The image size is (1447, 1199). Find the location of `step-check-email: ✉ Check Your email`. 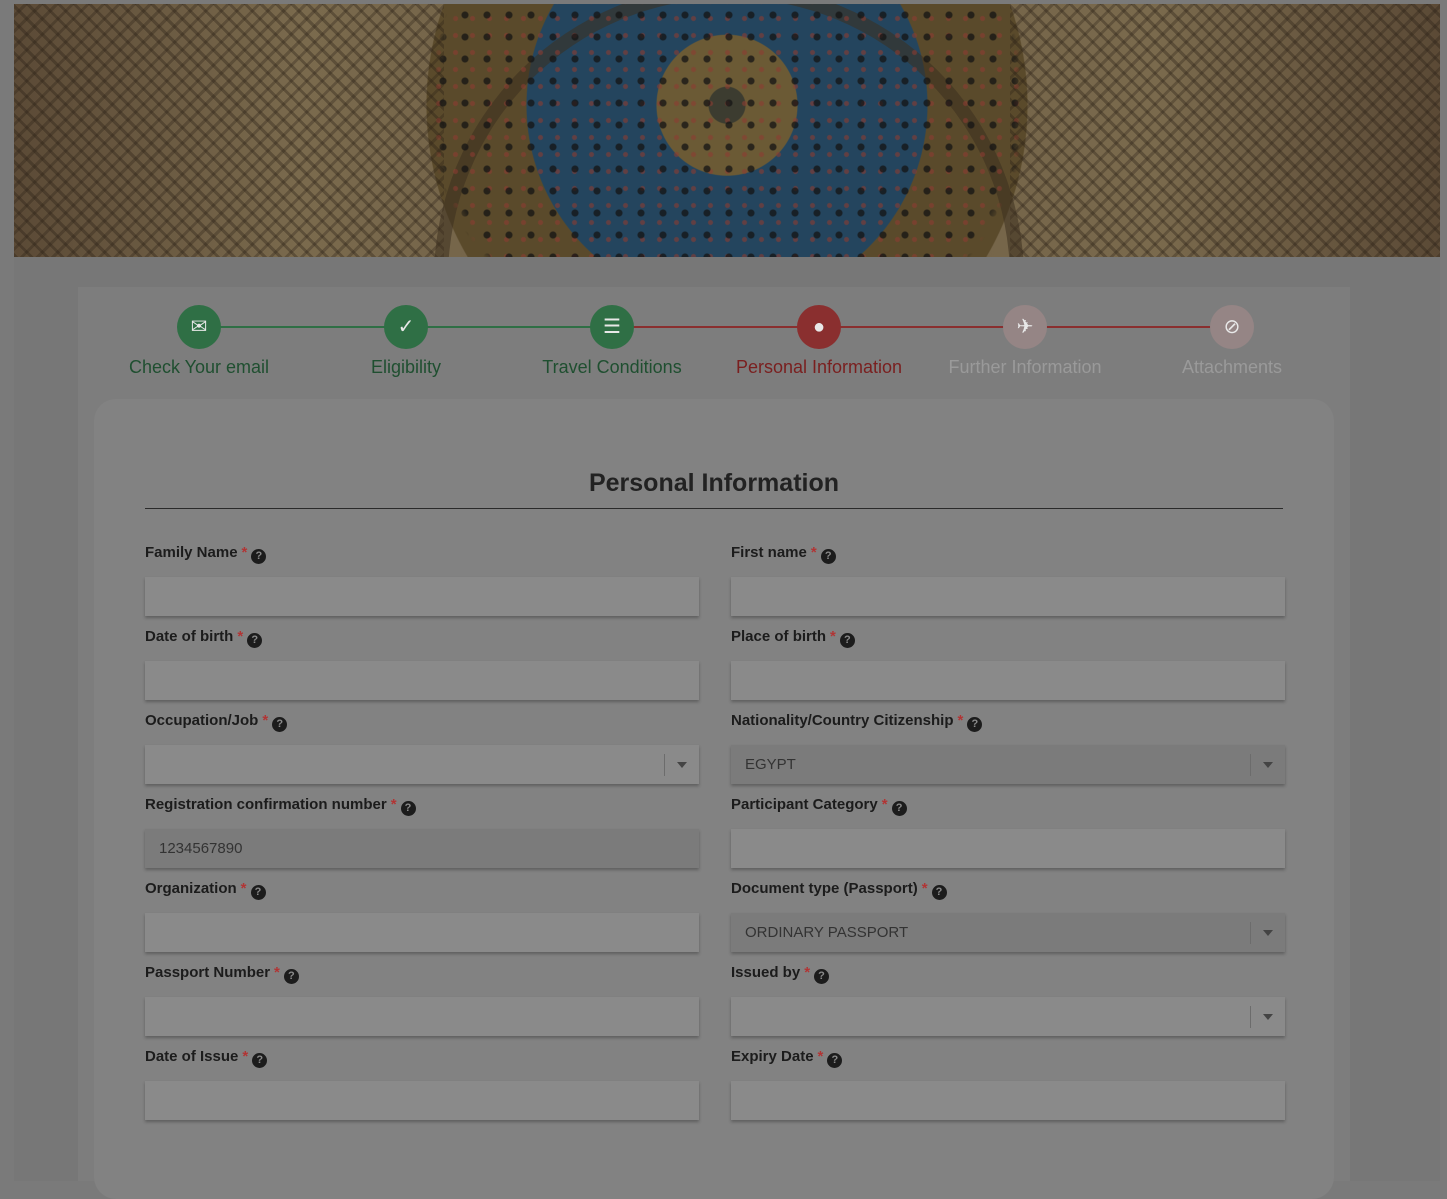

step-check-email: ✉ Check Your email is located at coordinates (199, 341).